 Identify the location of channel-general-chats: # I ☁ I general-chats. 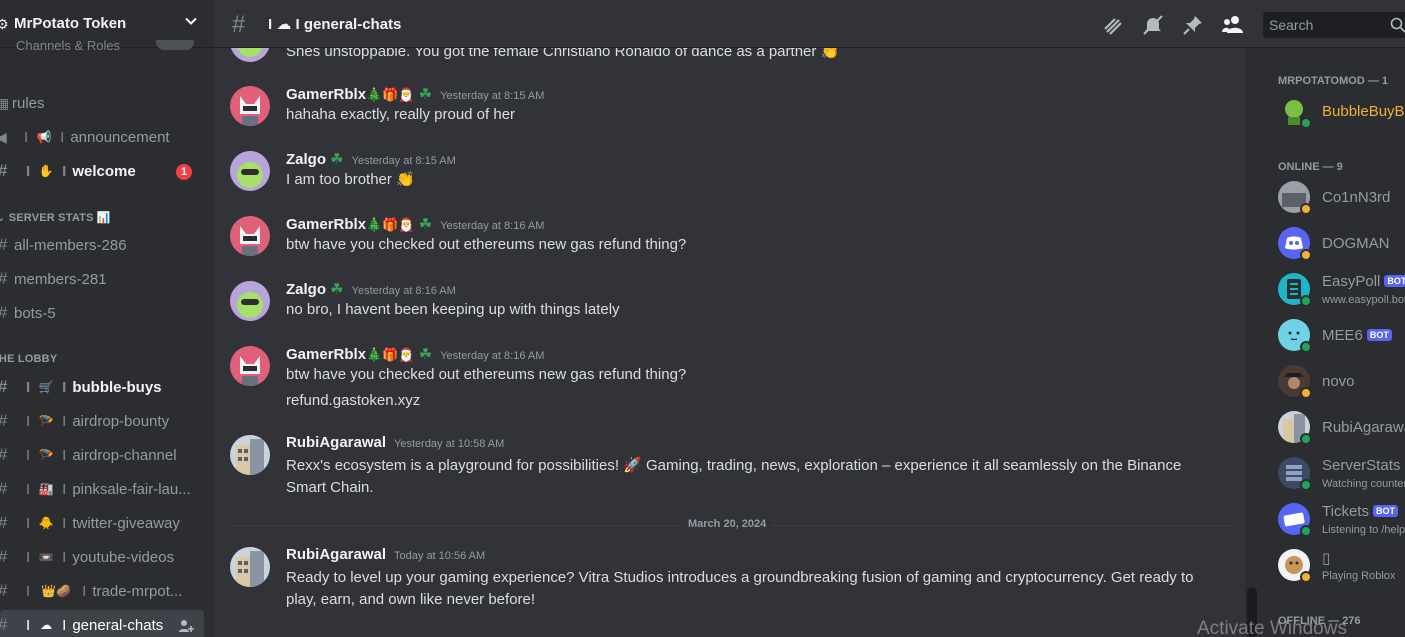
(102, 623).